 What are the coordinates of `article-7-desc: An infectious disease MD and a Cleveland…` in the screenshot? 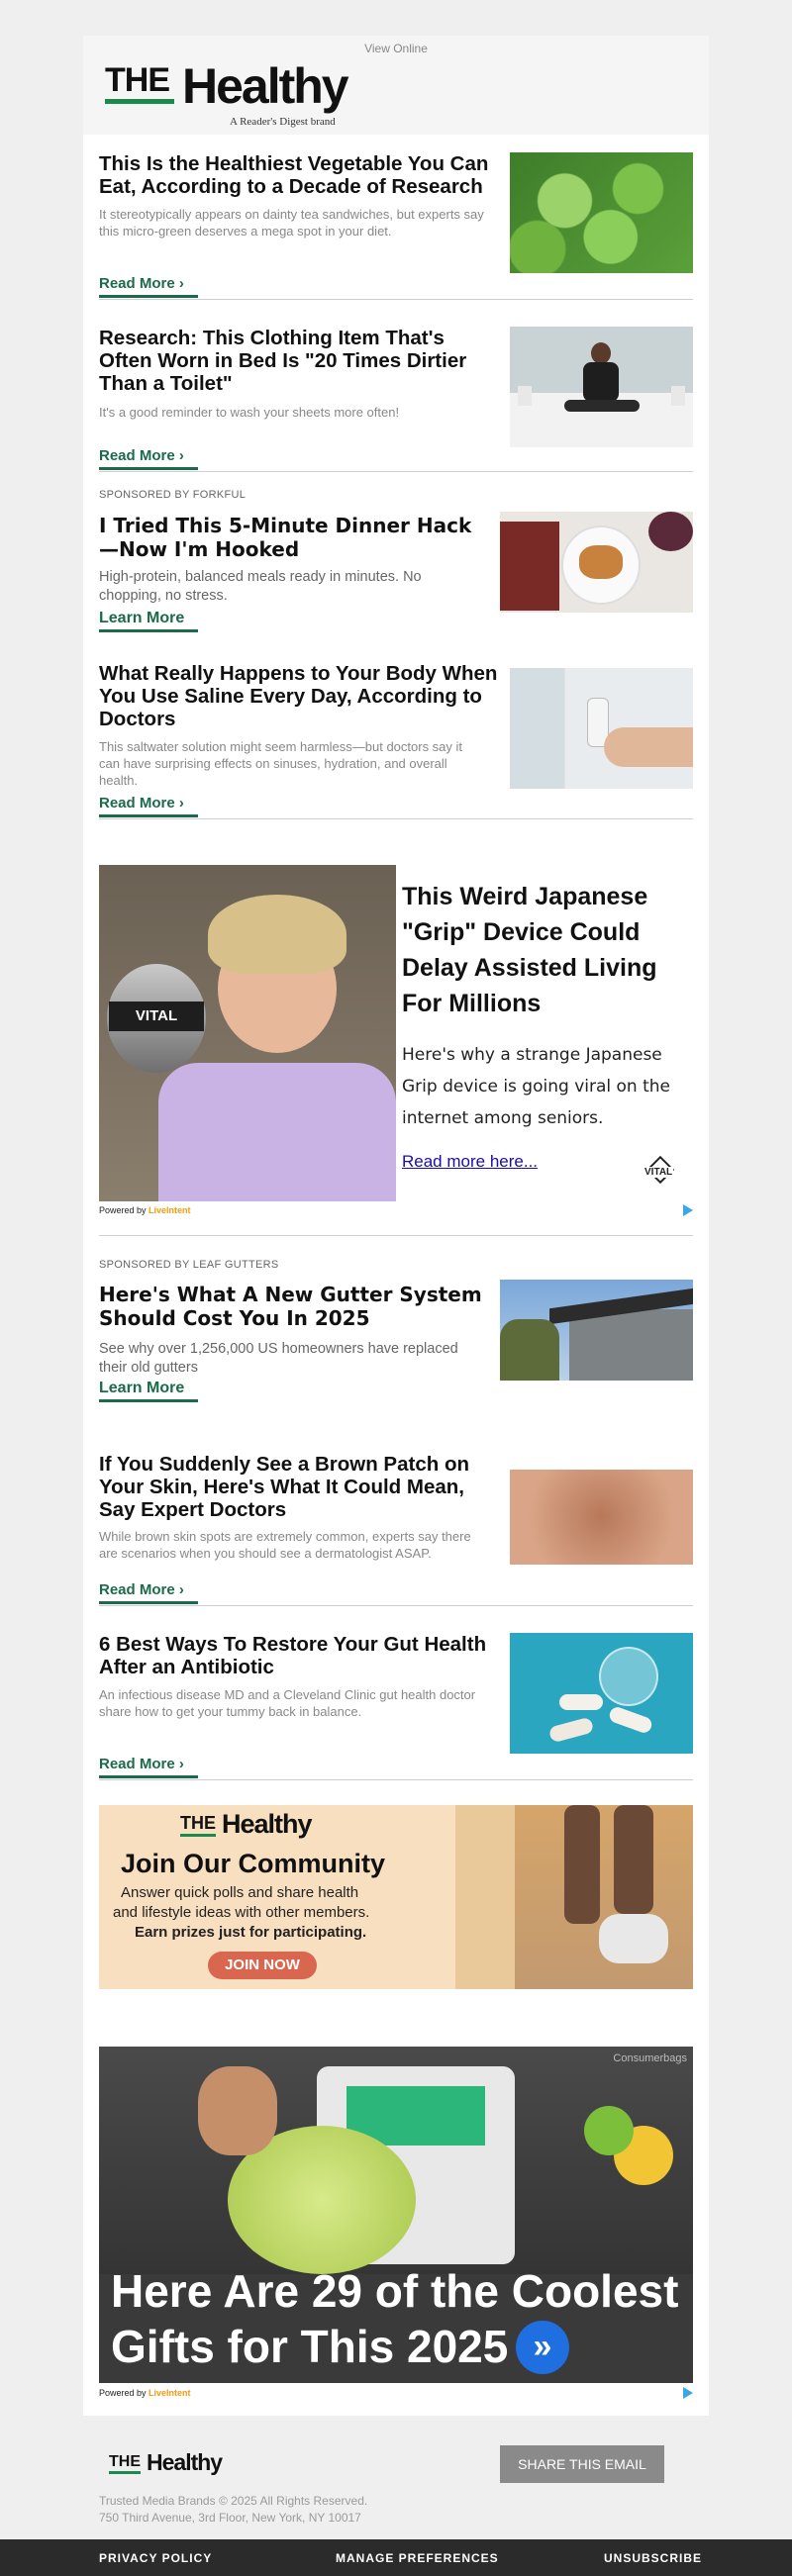 It's located at (287, 1703).